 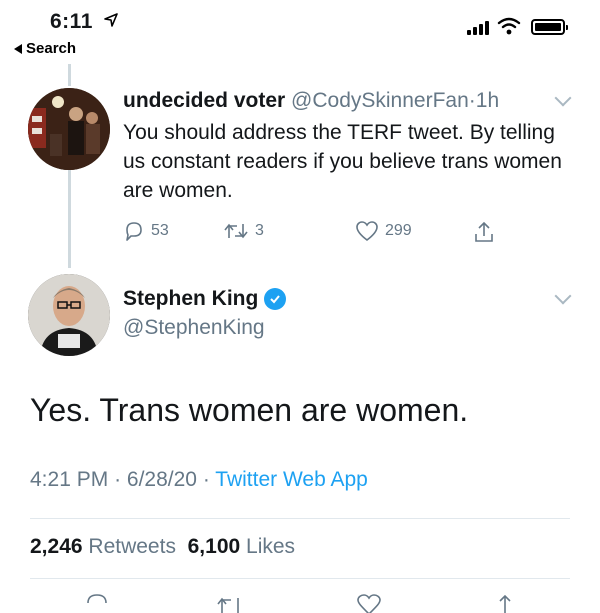 I want to click on avatar-undecided-voter, so click(x=69, y=129).